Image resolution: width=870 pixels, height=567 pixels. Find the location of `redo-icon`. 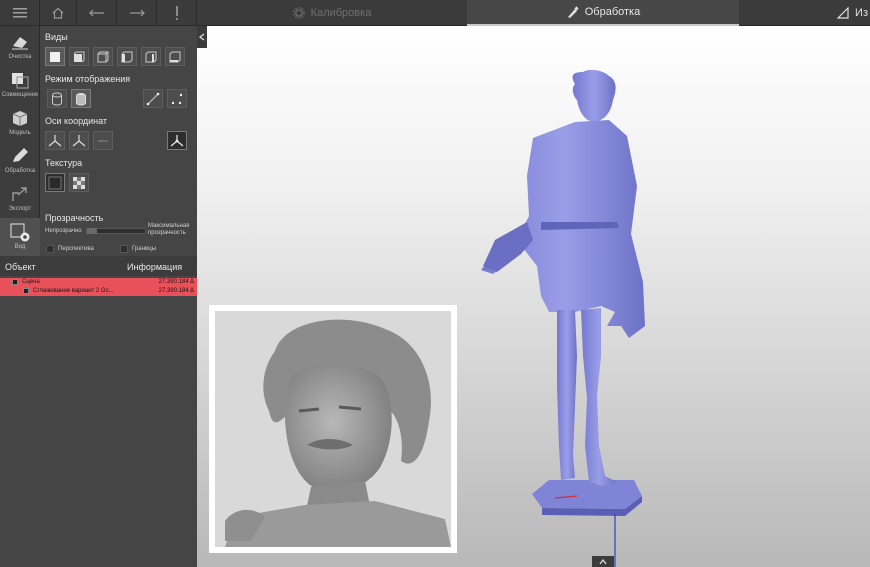

redo-icon is located at coordinates (137, 13).